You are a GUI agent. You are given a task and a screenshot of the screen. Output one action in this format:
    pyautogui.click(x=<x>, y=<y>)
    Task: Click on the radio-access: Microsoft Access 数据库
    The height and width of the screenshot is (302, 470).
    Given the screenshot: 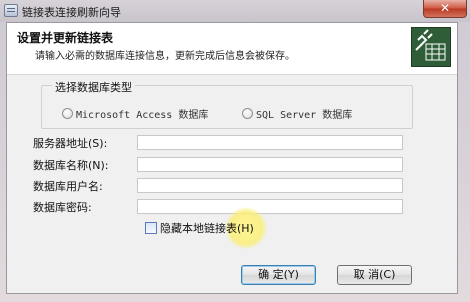 What is the action you would take?
    pyautogui.click(x=135, y=113)
    